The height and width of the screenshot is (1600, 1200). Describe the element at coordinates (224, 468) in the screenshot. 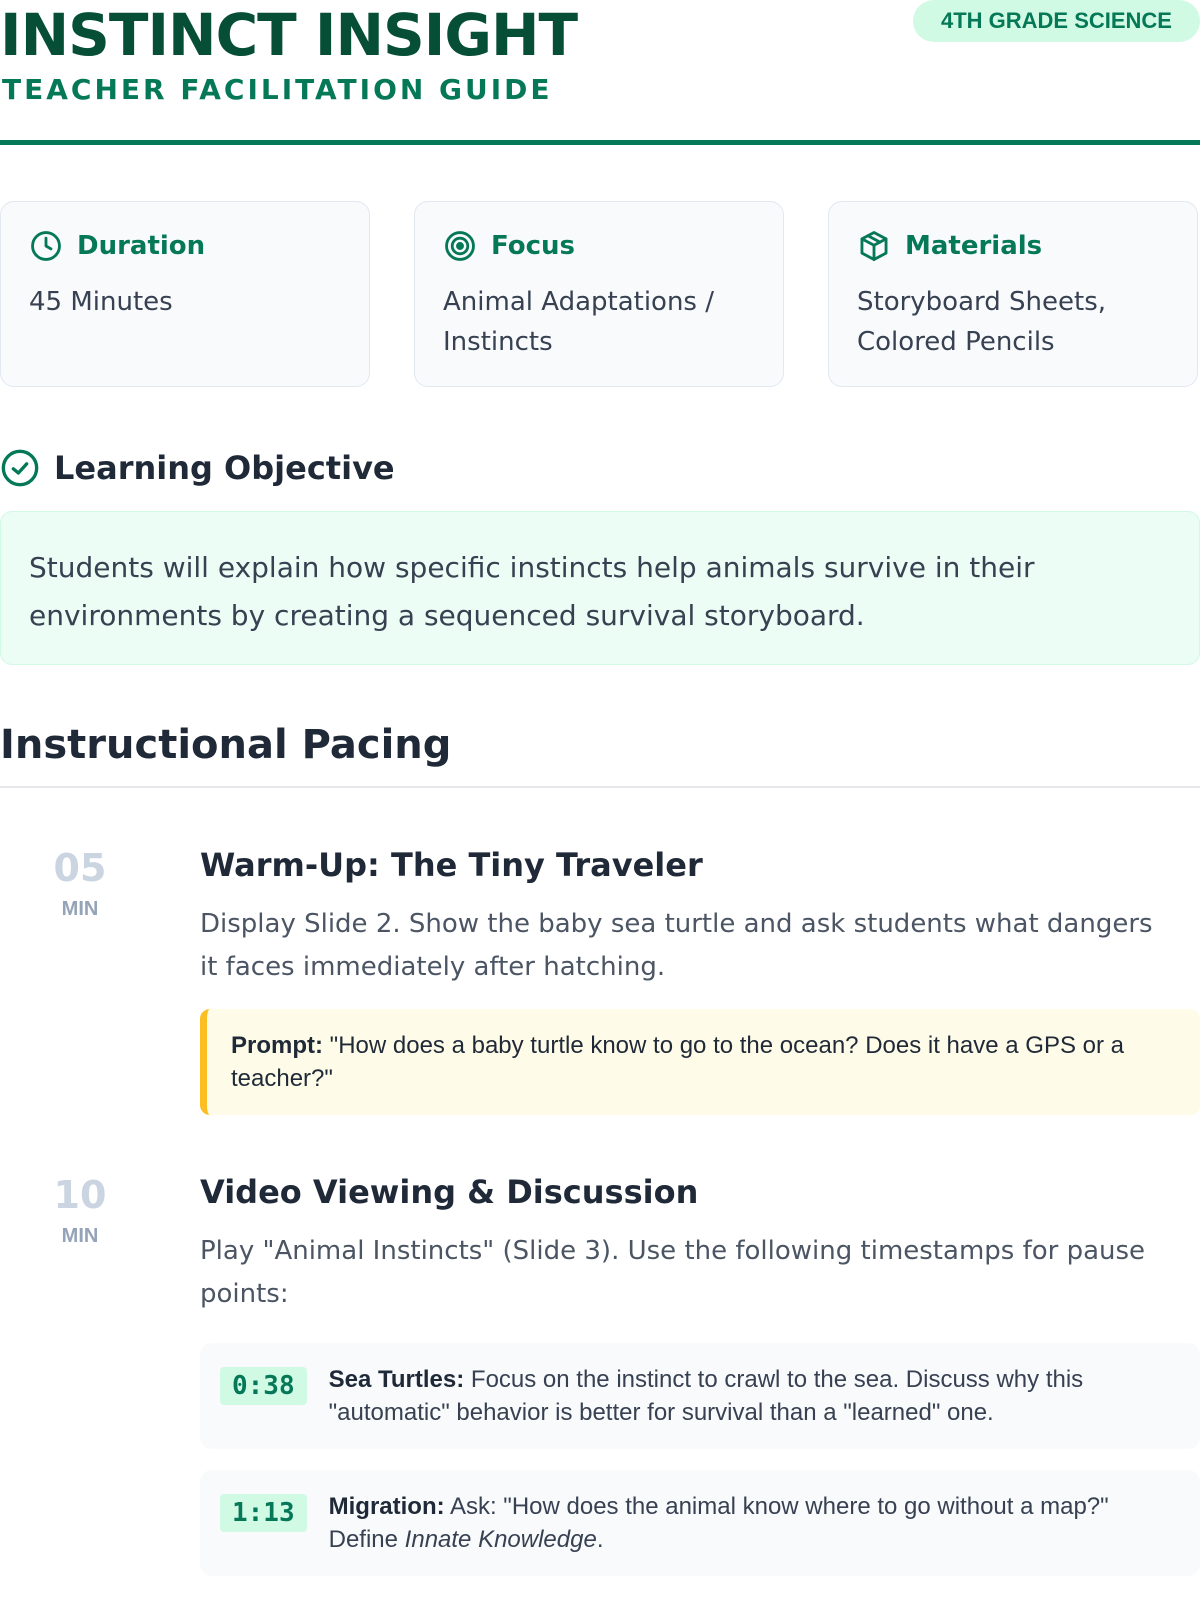

I see `objective-title: Learning Objective` at that location.